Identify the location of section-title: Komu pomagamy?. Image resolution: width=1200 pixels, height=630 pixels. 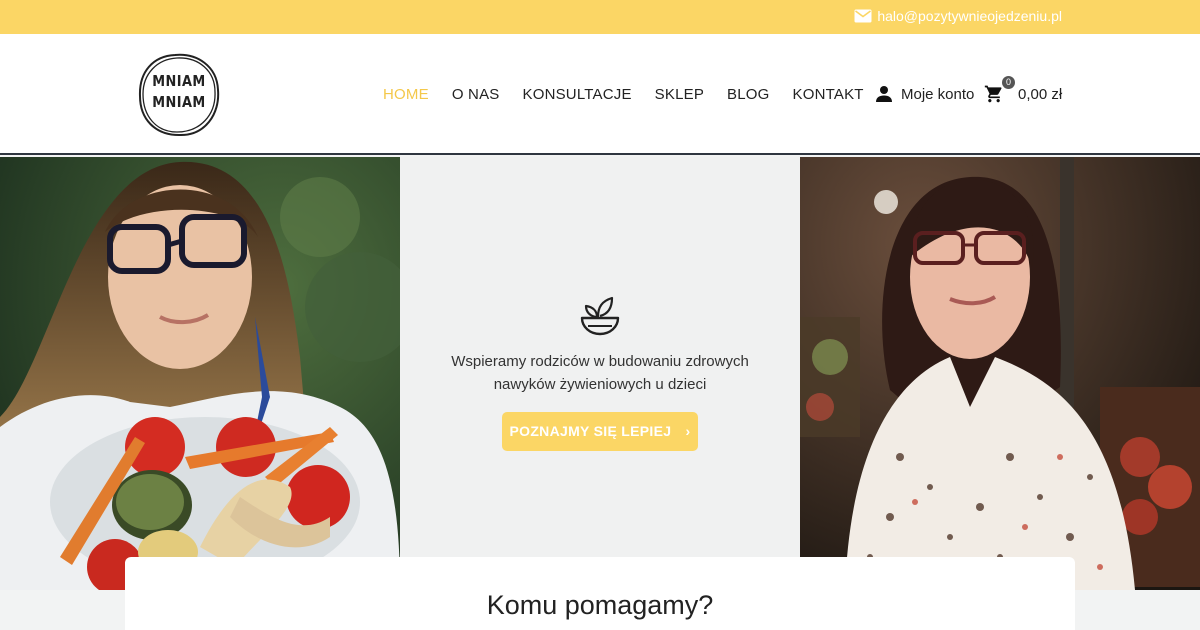
(600, 605).